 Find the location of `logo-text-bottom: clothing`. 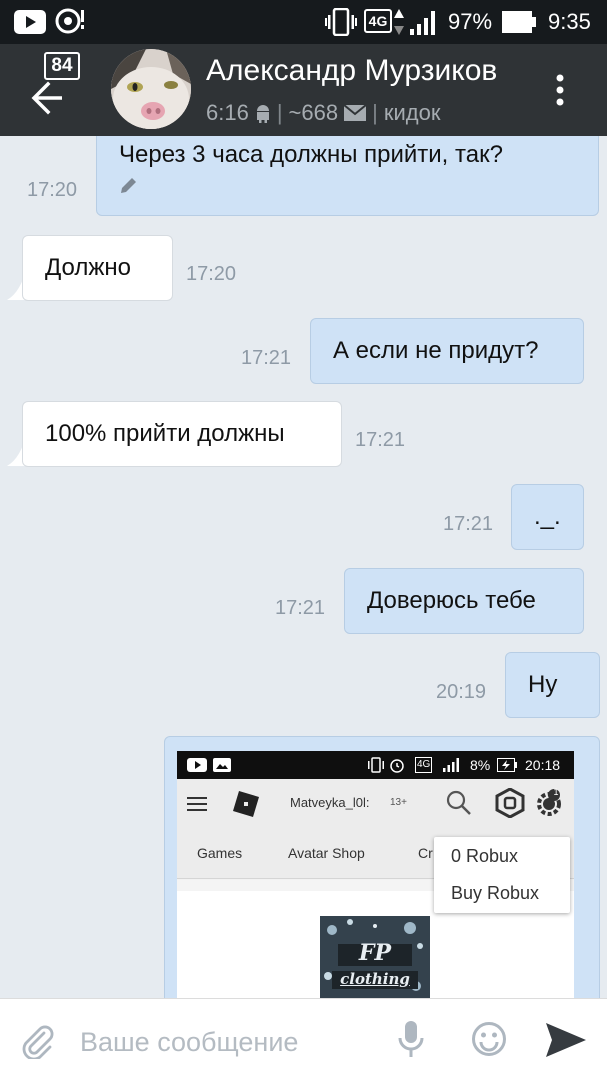

logo-text-bottom: clothing is located at coordinates (375, 979).